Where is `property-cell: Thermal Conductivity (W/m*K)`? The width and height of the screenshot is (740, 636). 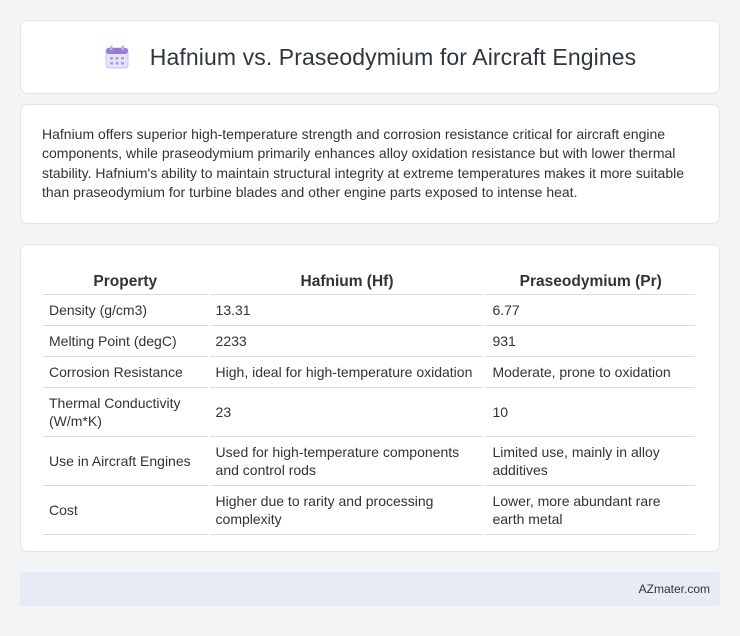 property-cell: Thermal Conductivity (W/m*K) is located at coordinates (125, 412).